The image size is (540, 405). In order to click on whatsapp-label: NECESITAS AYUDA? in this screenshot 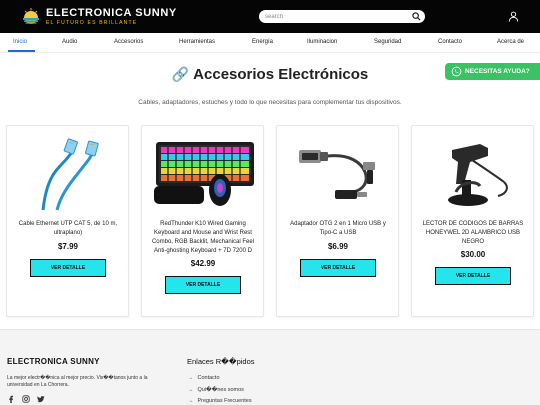, I will do `click(497, 71)`.